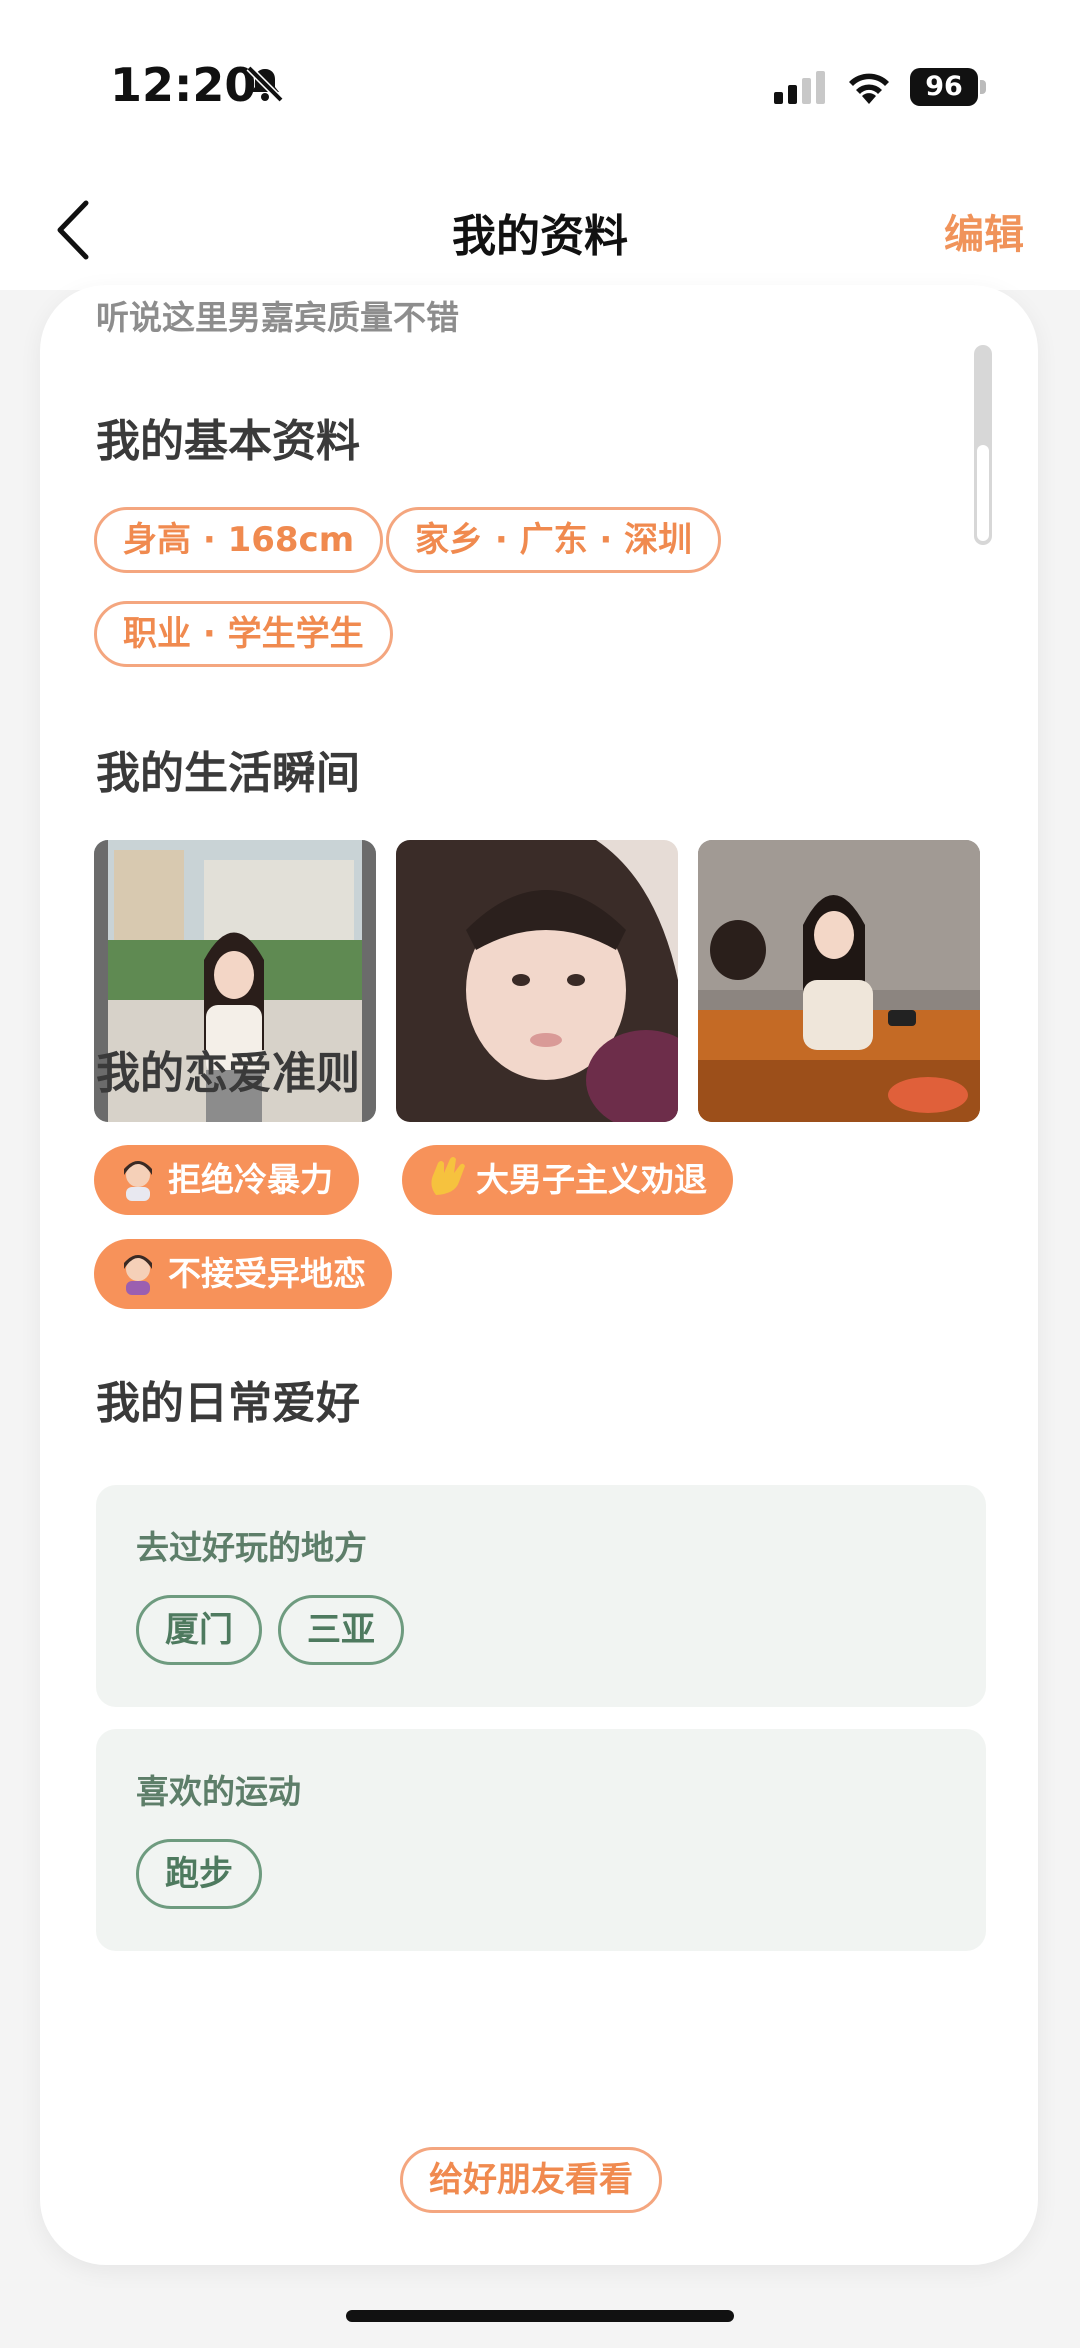 The height and width of the screenshot is (2348, 1080). What do you see at coordinates (183, 85) in the screenshot?
I see `status-time: 12:20` at bounding box center [183, 85].